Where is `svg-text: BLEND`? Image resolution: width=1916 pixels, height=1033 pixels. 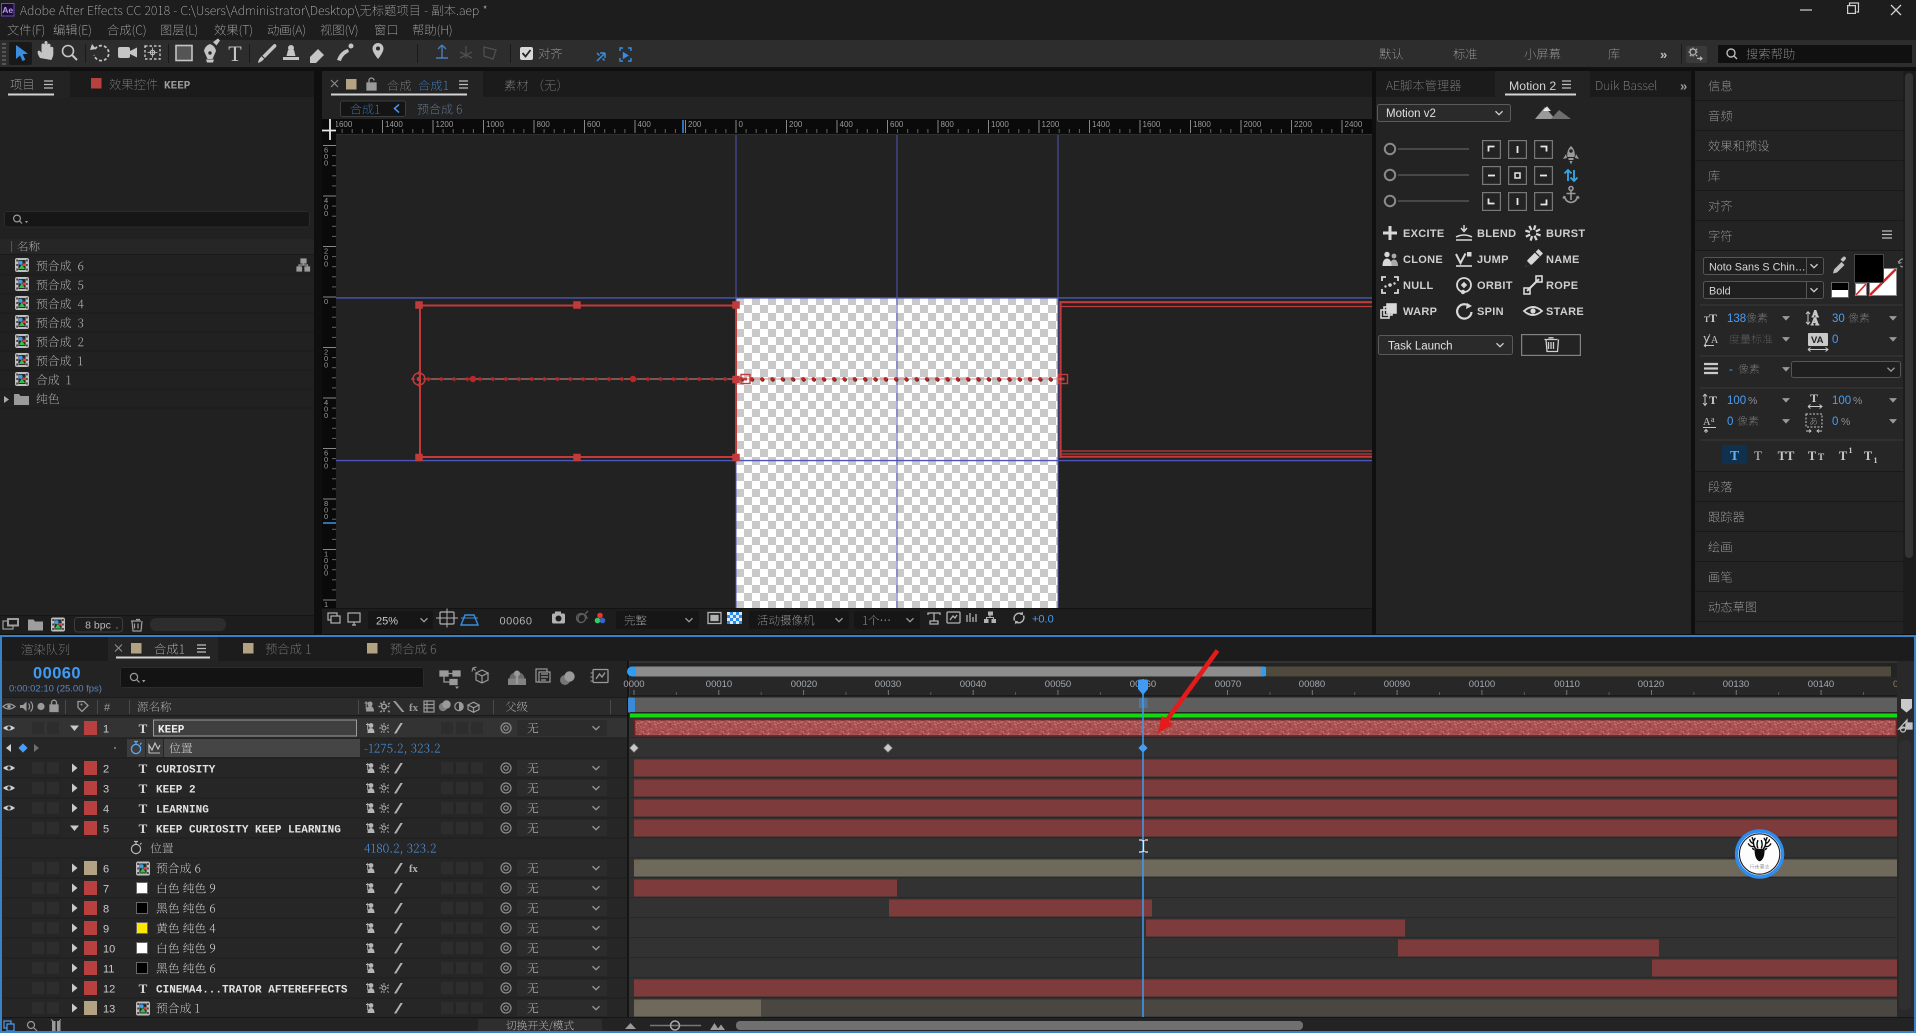 svg-text: BLEND is located at coordinates (1496, 234).